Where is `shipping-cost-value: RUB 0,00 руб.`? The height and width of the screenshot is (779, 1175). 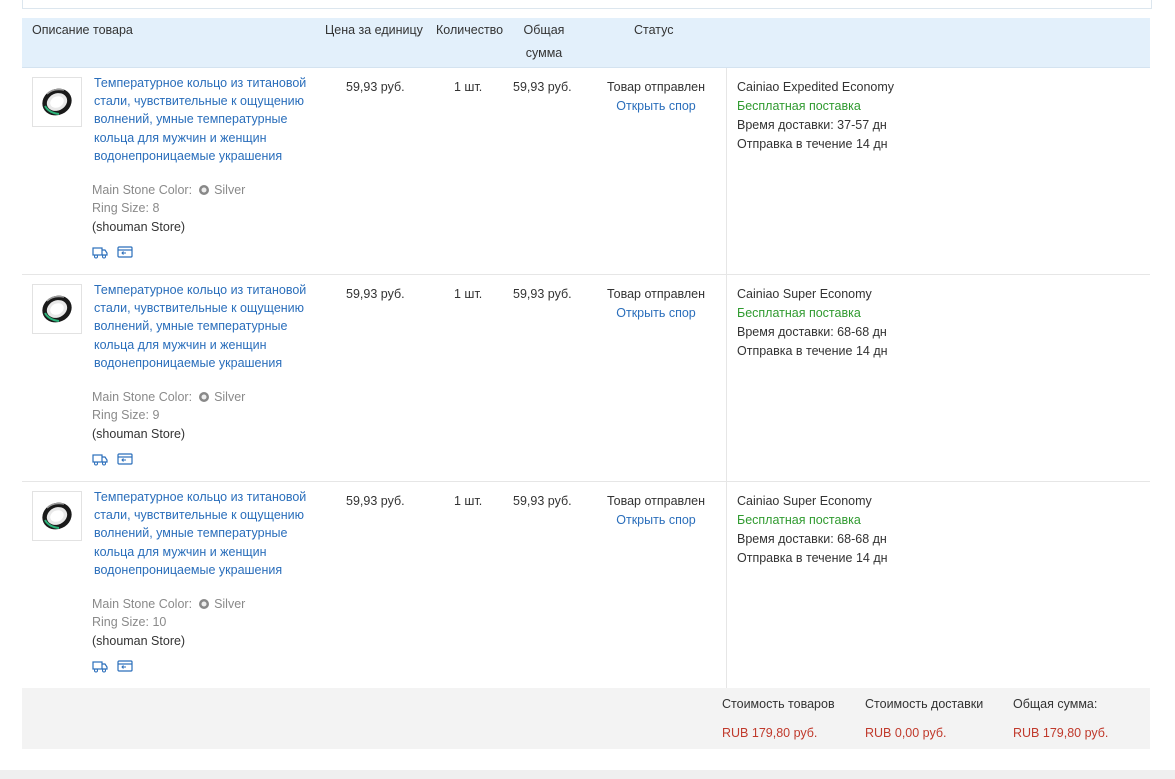 shipping-cost-value: RUB 0,00 руб. is located at coordinates (906, 733).